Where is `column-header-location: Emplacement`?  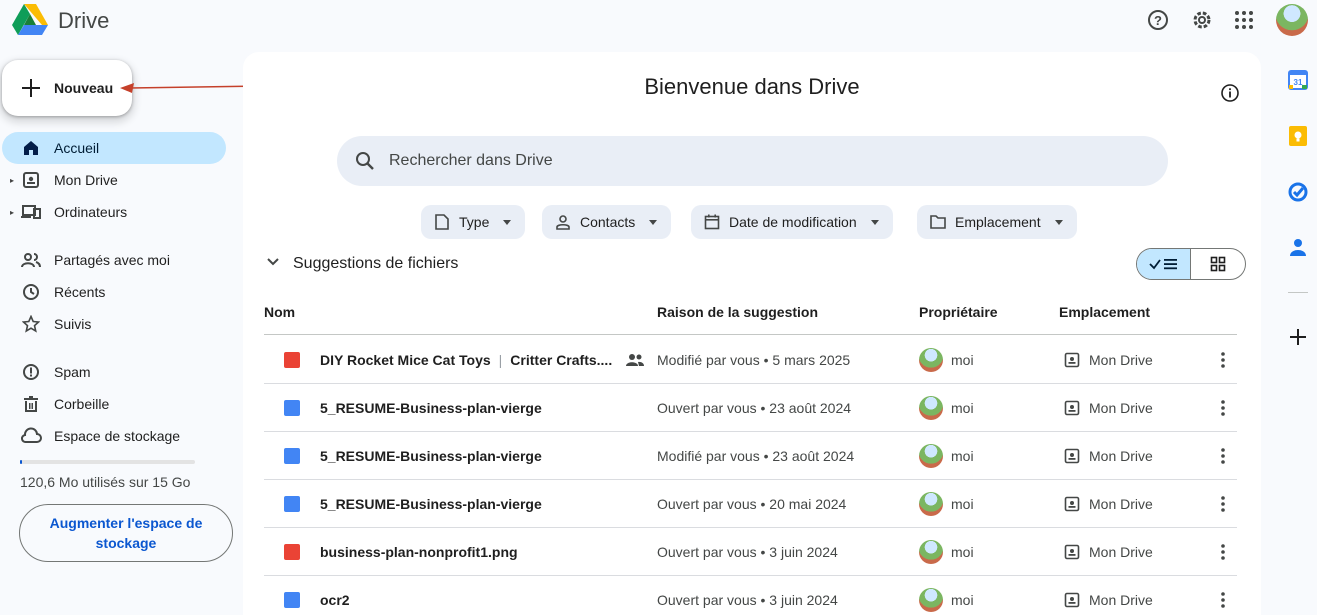 column-header-location: Emplacement is located at coordinates (1105, 312).